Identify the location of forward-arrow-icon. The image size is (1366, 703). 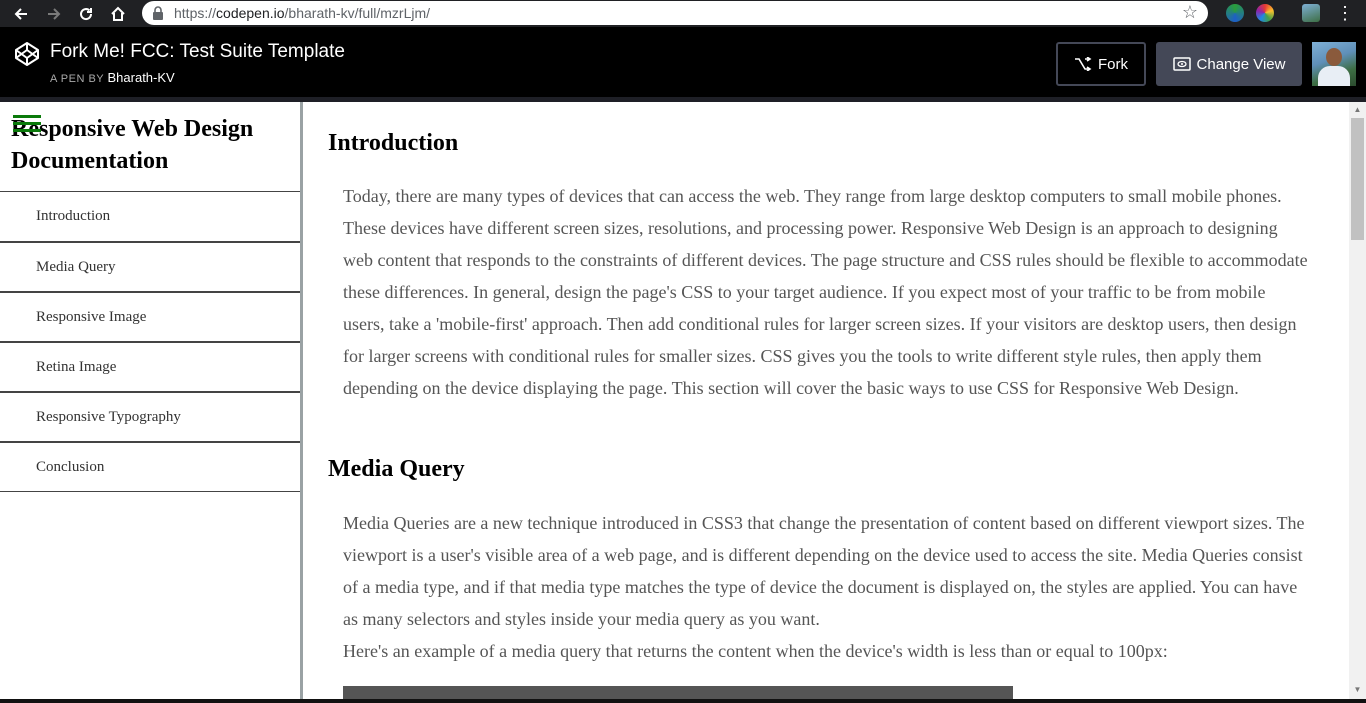
(54, 13).